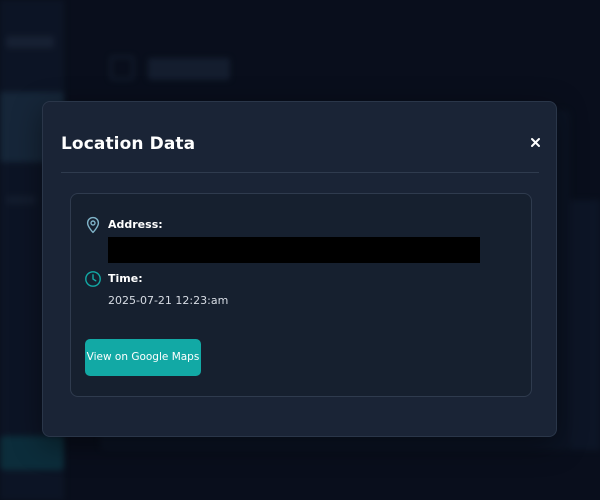  What do you see at coordinates (125, 278) in the screenshot?
I see `time-label: Time:` at bounding box center [125, 278].